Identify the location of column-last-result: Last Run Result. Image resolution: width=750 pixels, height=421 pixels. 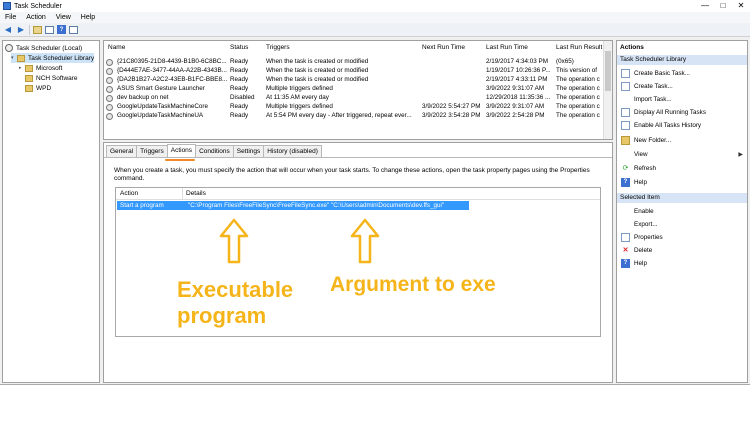
(579, 47).